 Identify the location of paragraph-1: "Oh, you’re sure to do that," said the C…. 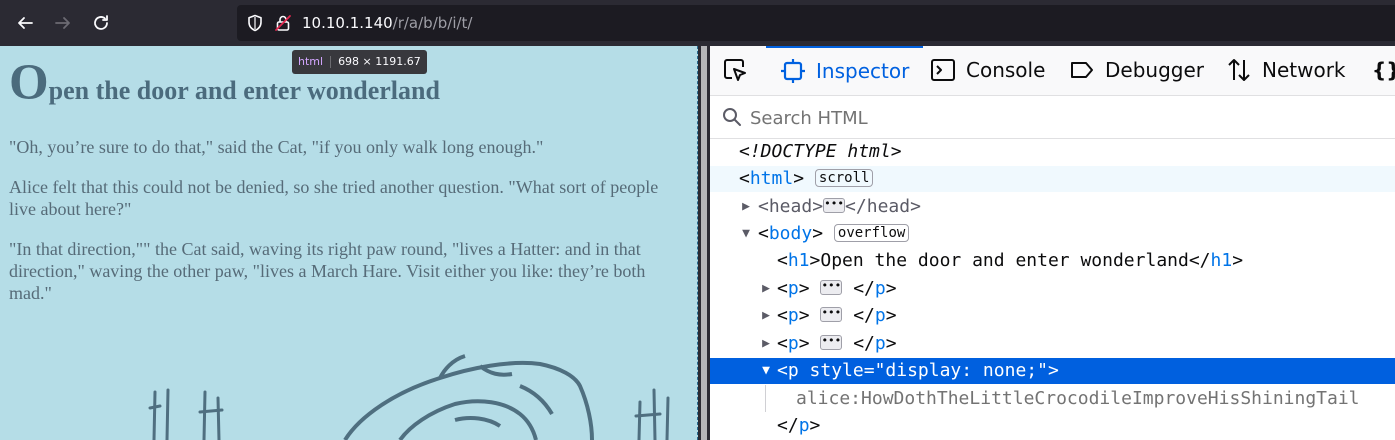
(276, 147).